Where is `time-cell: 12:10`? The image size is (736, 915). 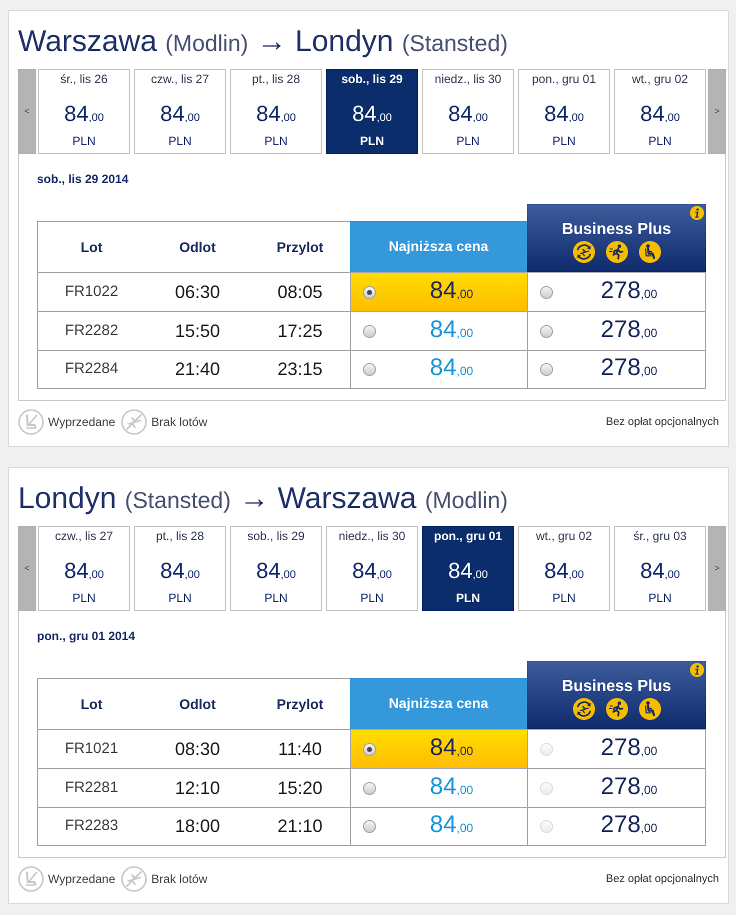
time-cell: 12:10 is located at coordinates (197, 787).